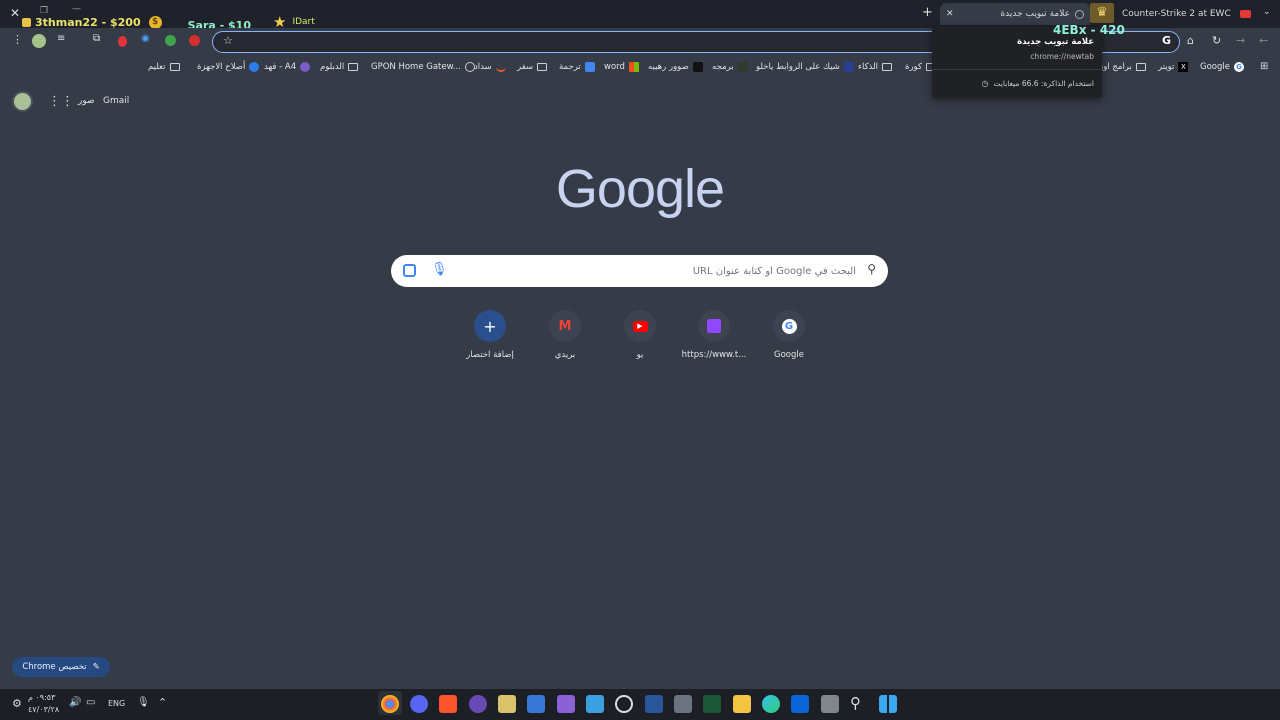  I want to click on coin-icon, so click(26, 22).